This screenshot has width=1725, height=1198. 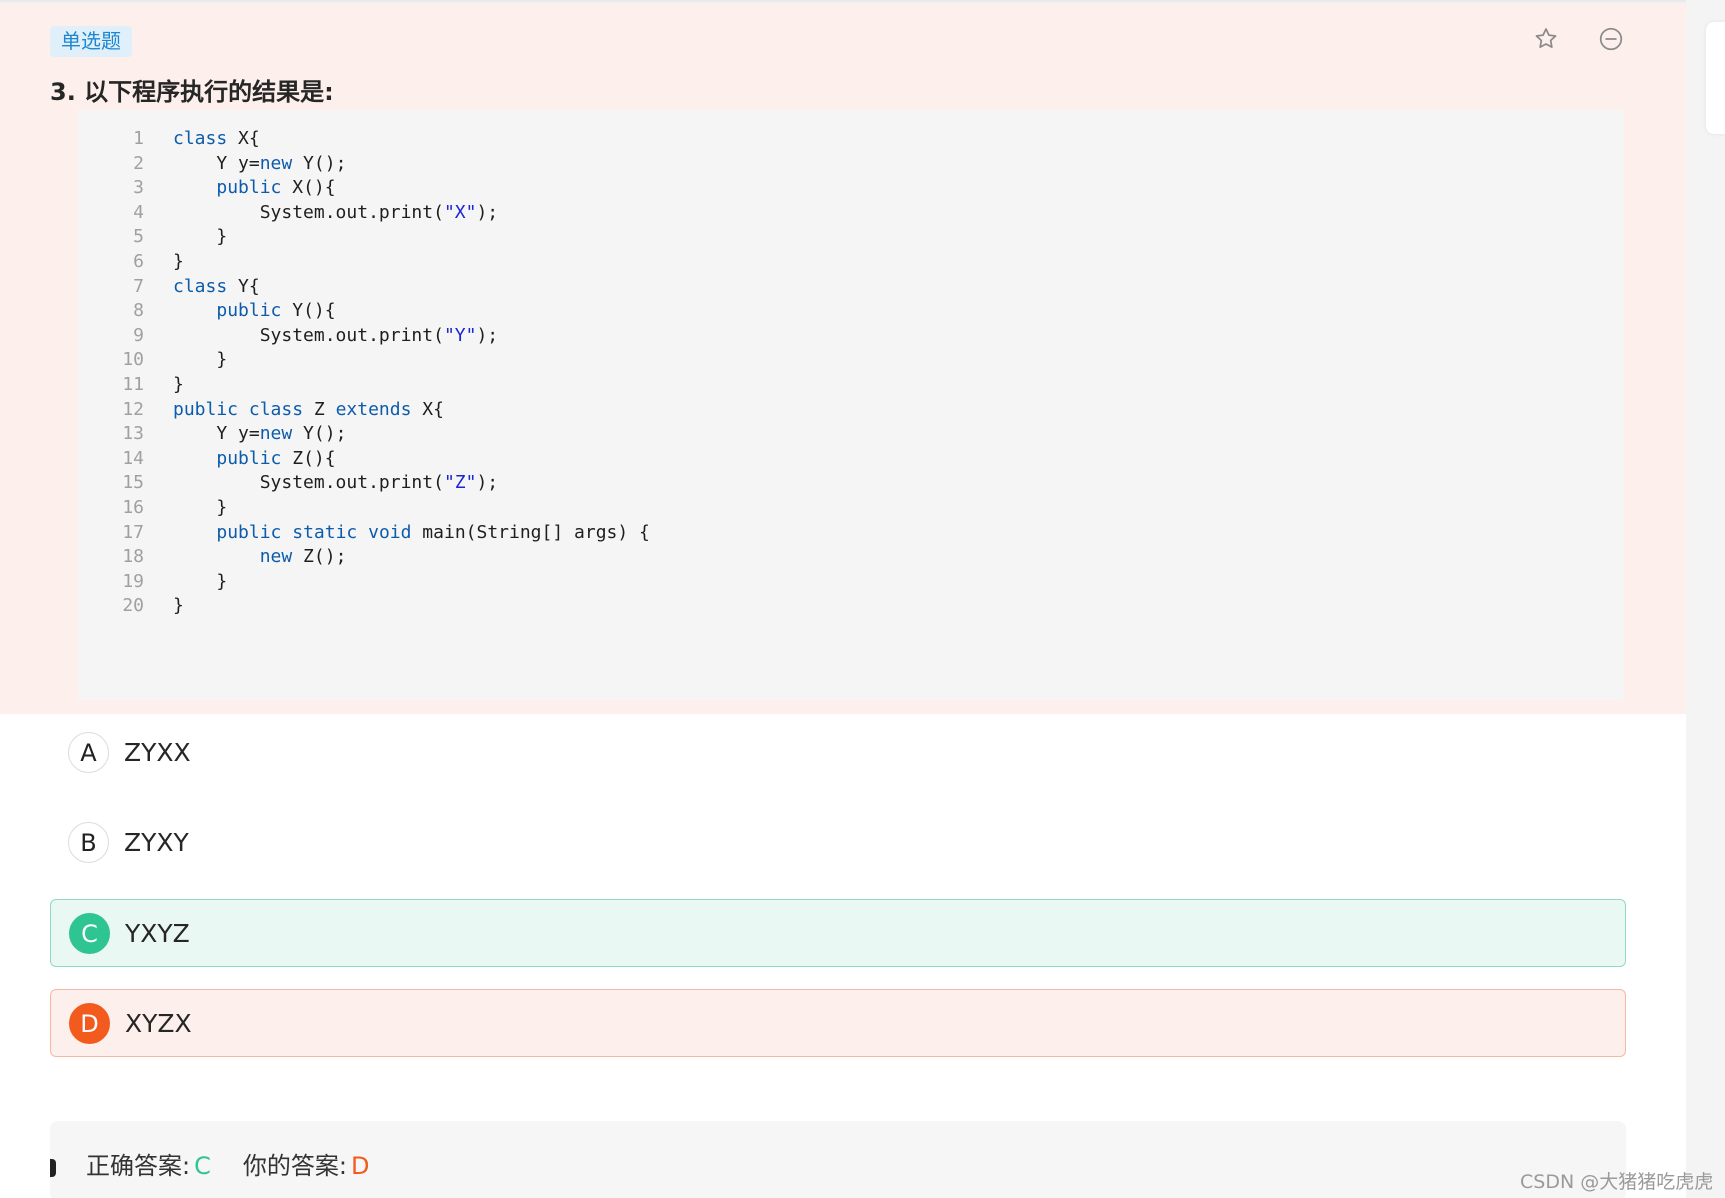 What do you see at coordinates (88, 842) in the screenshot?
I see `option-letter-badge: B` at bounding box center [88, 842].